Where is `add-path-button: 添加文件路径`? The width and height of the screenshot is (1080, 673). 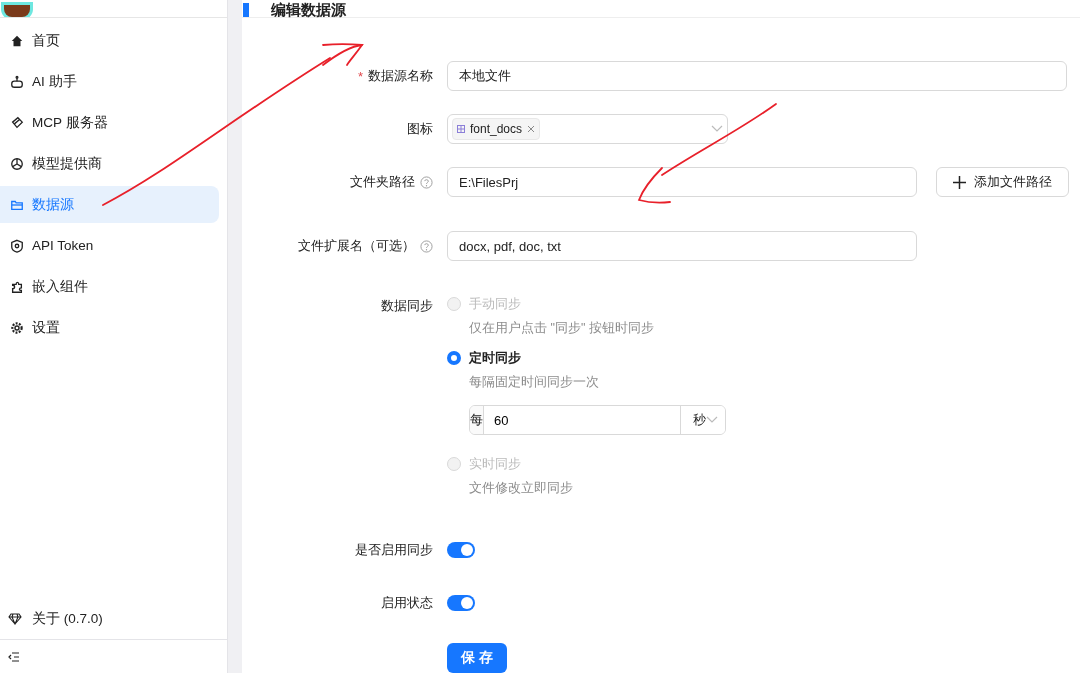 add-path-button: 添加文件路径 is located at coordinates (1002, 182).